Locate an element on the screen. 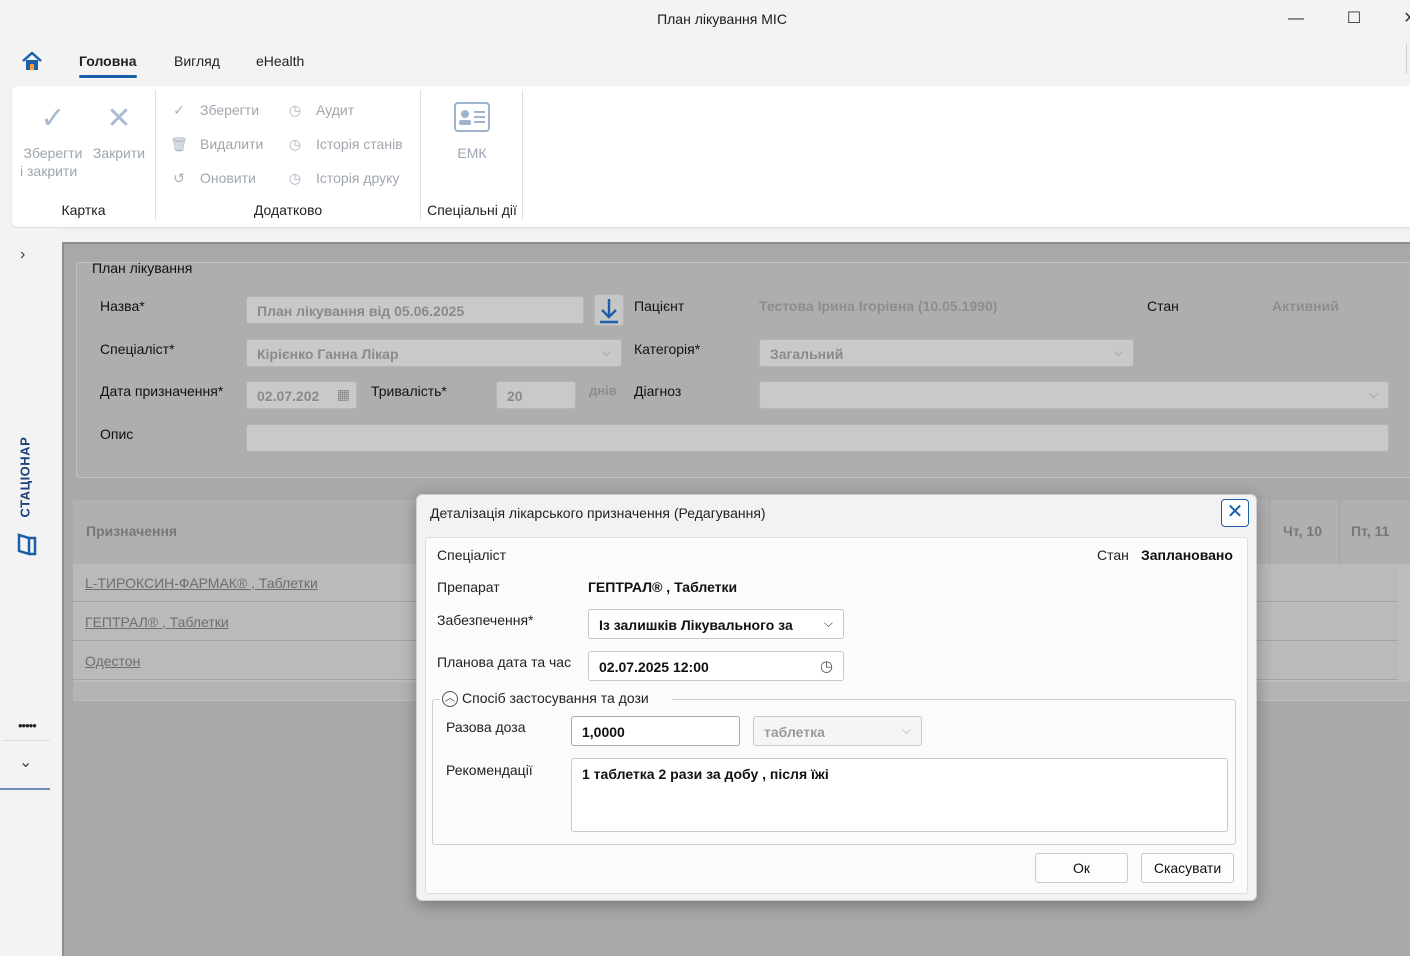 This screenshot has width=1410, height=956. category-select: Загальний ⌵ is located at coordinates (946, 353).